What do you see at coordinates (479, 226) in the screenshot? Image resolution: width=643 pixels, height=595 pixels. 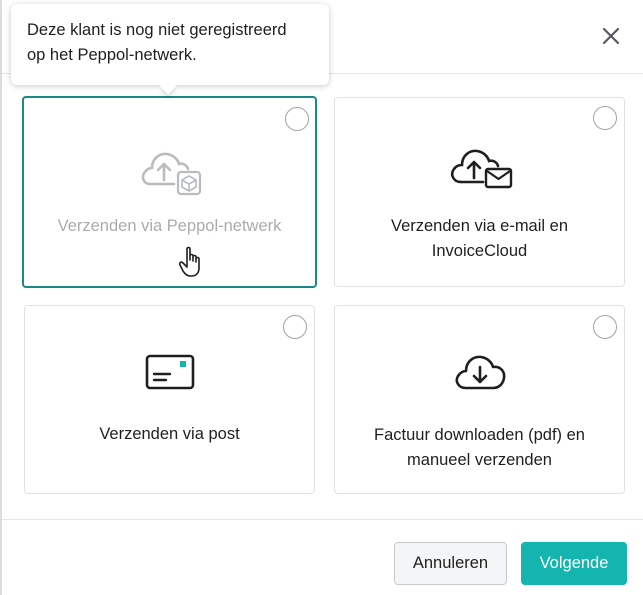 I see `option-email-label-1: Verzenden via e-mail en` at bounding box center [479, 226].